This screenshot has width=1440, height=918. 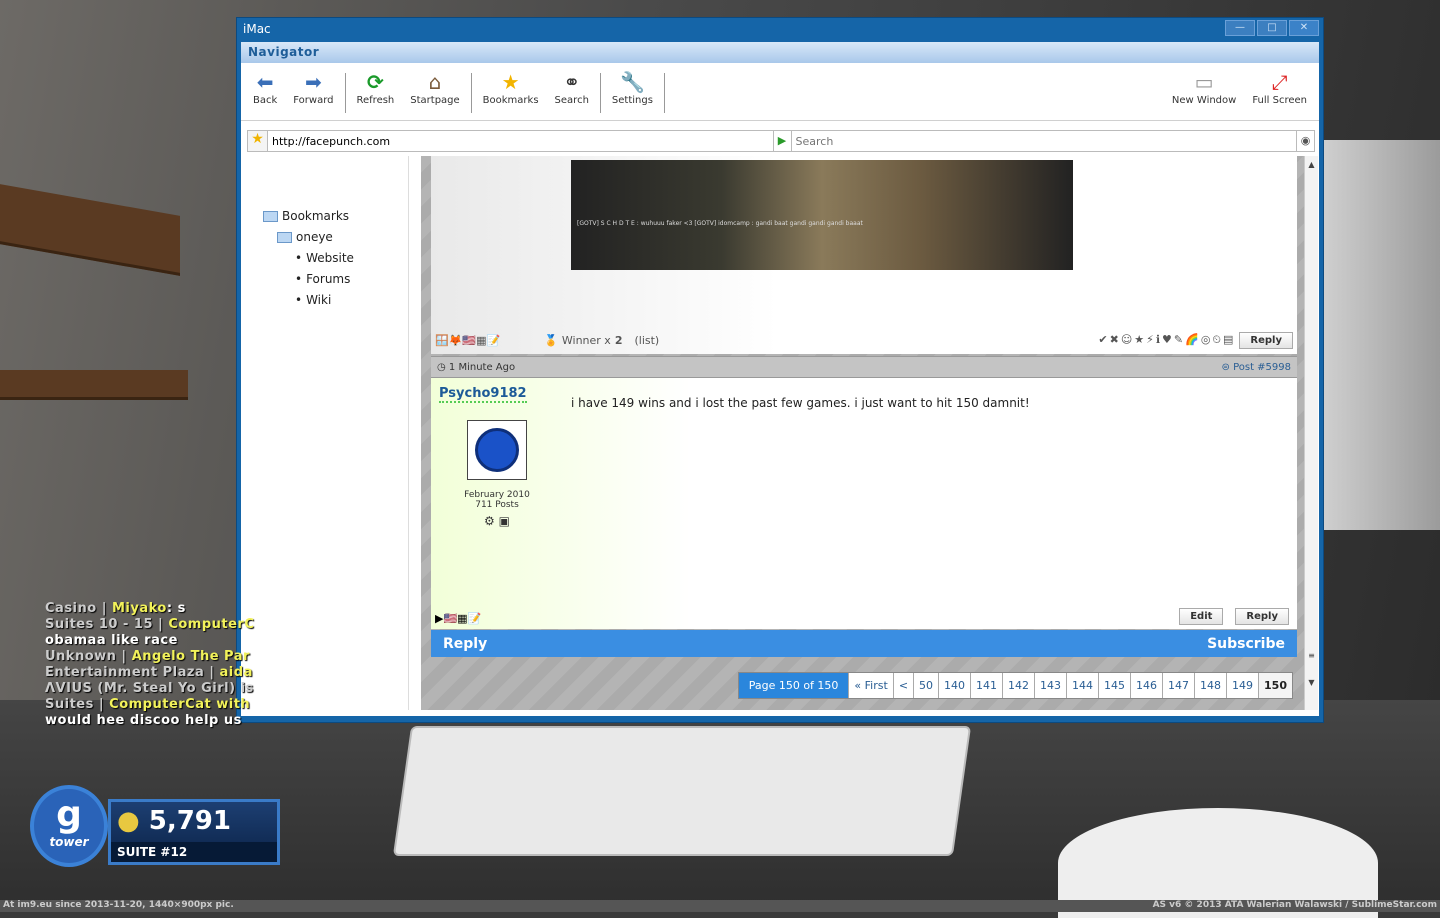 I want to click on forward-arrow-icon: ➡, so click(x=313, y=82).